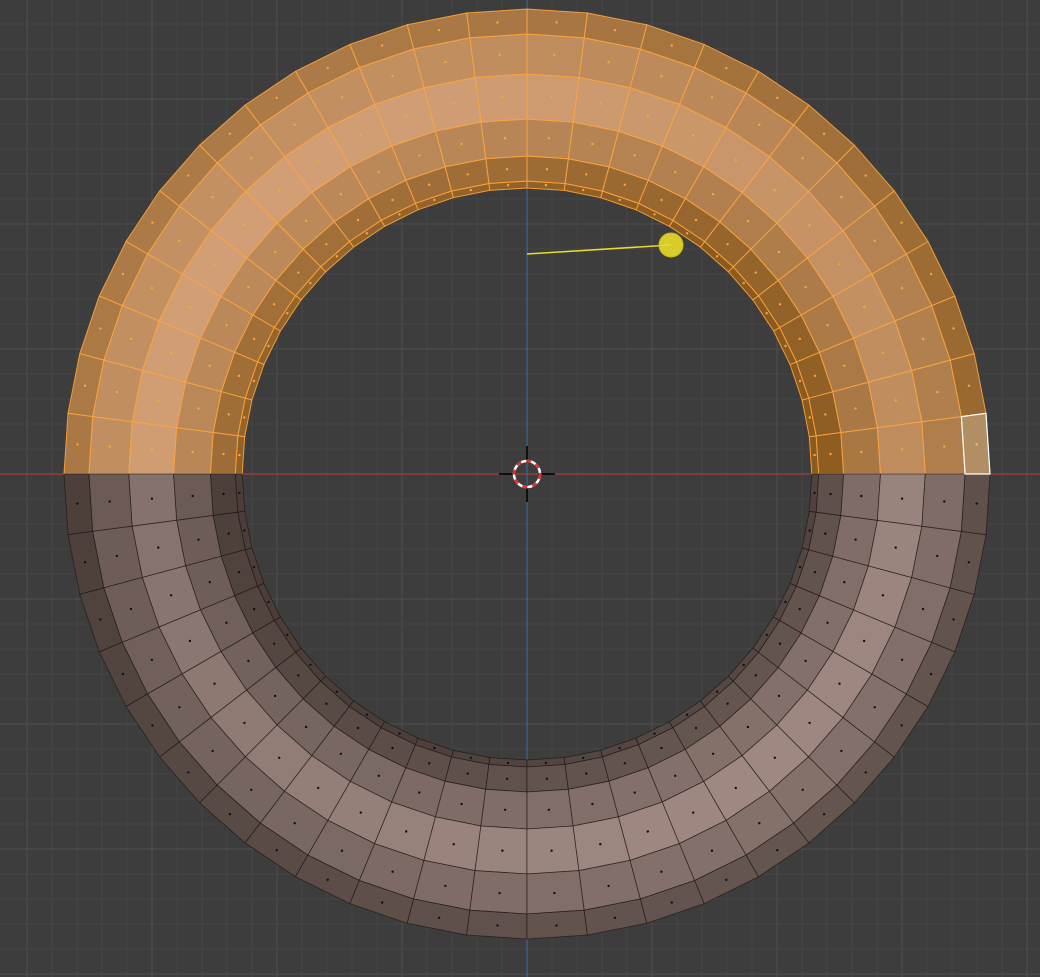  Describe the element at coordinates (975, 443) in the screenshot. I see `active-face` at that location.